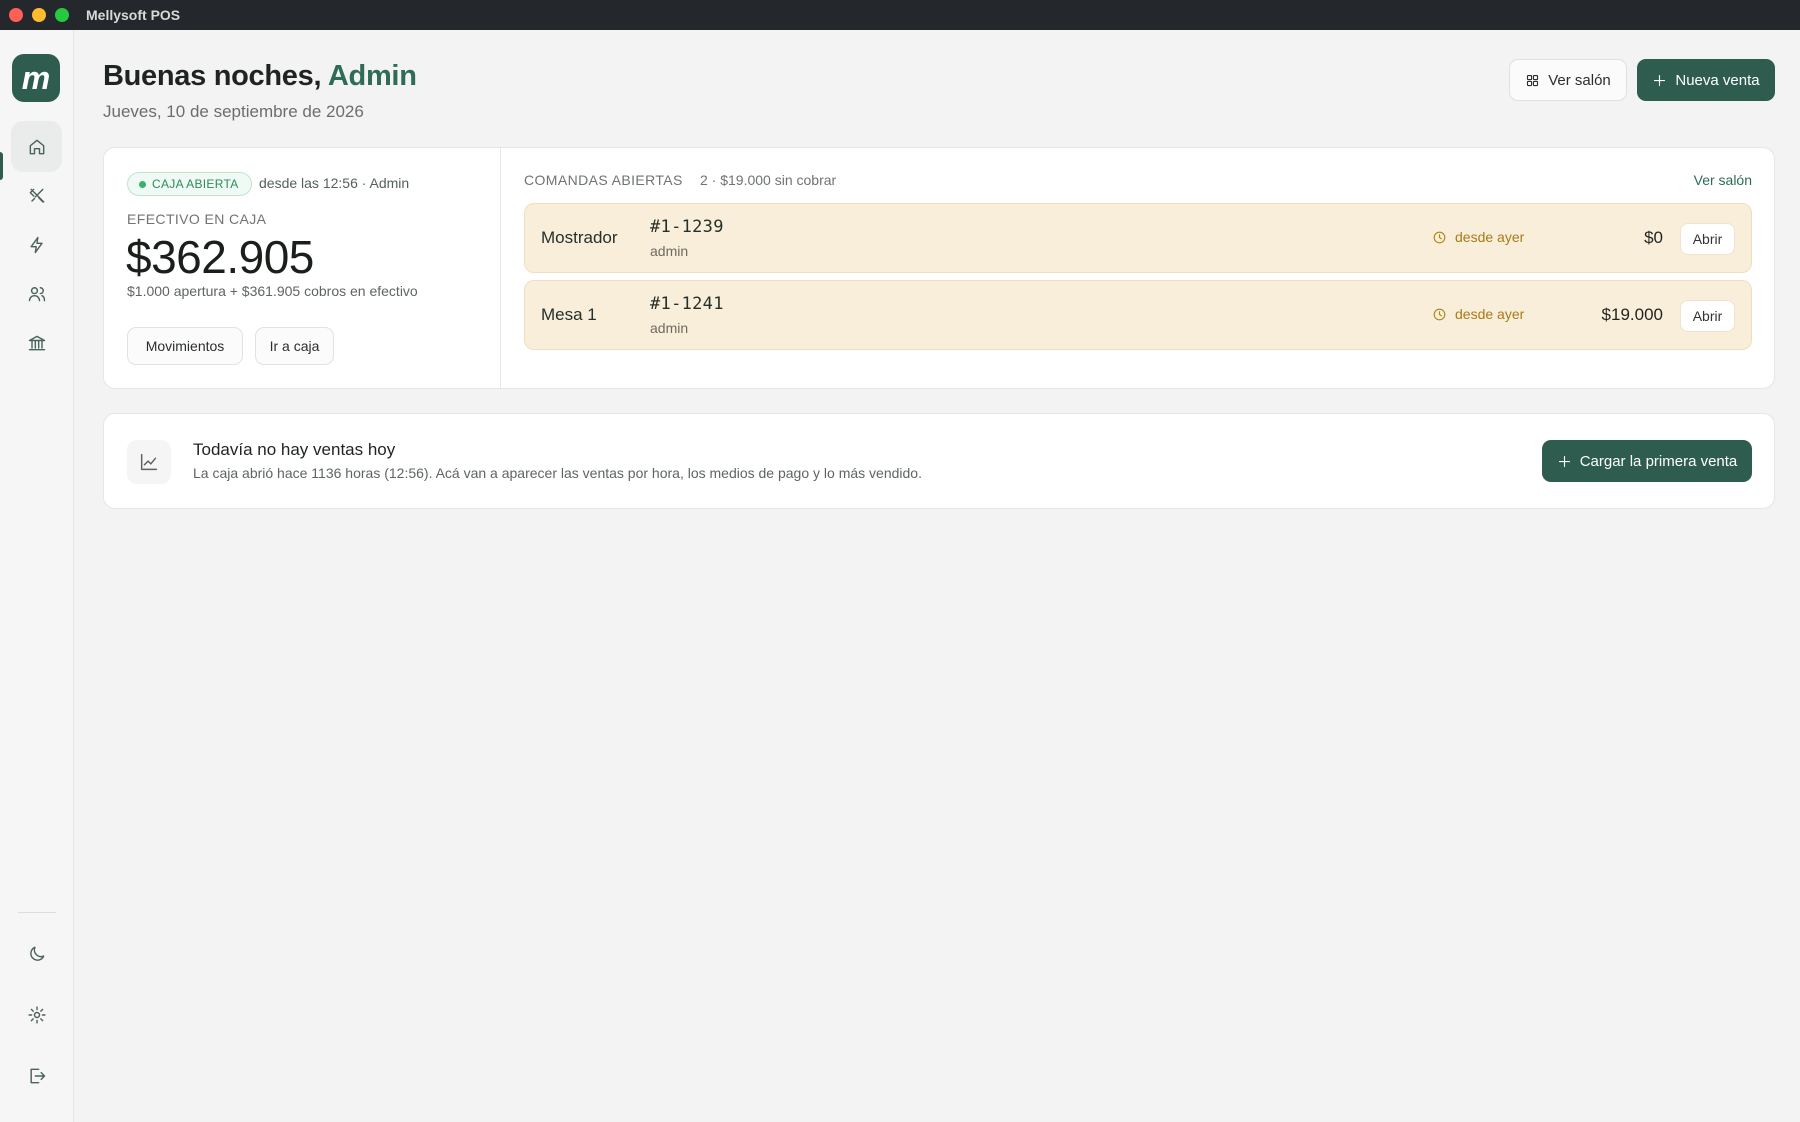  What do you see at coordinates (37, 576) in the screenshot?
I see `sidebar: m` at bounding box center [37, 576].